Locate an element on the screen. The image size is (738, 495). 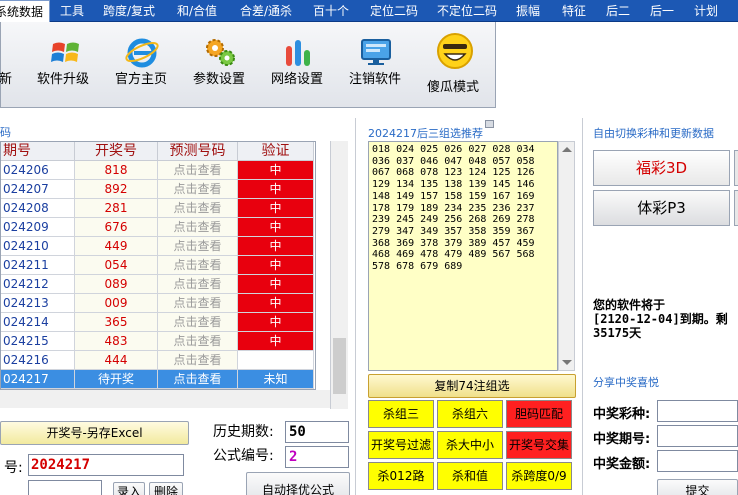
share-amount-label: 中奖金额: is located at coordinates (622, 464).